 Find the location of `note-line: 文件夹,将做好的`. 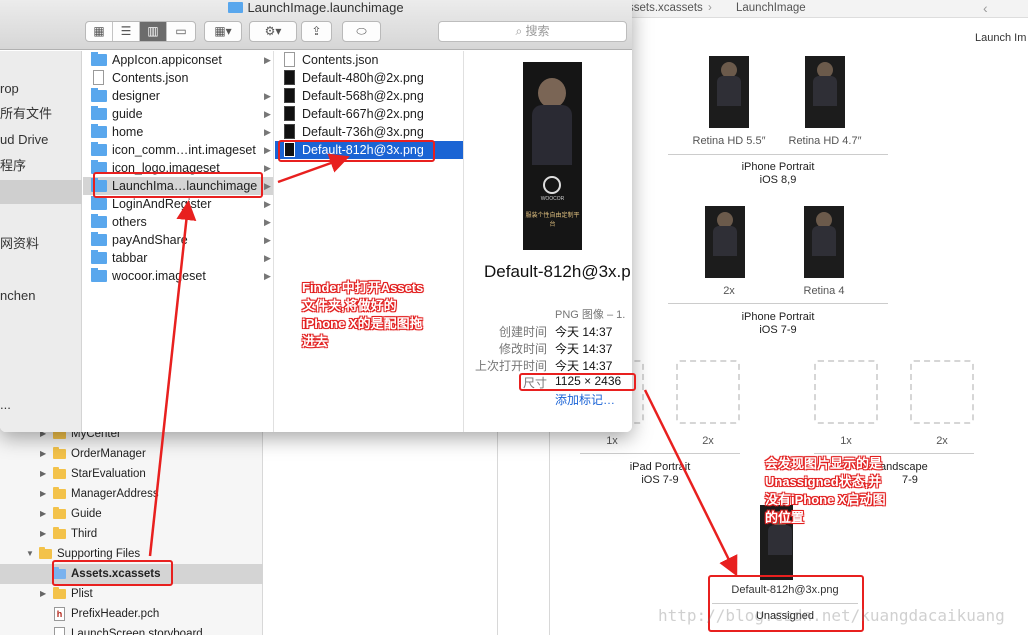

note-line: 文件夹,将做好的 is located at coordinates (349, 305).